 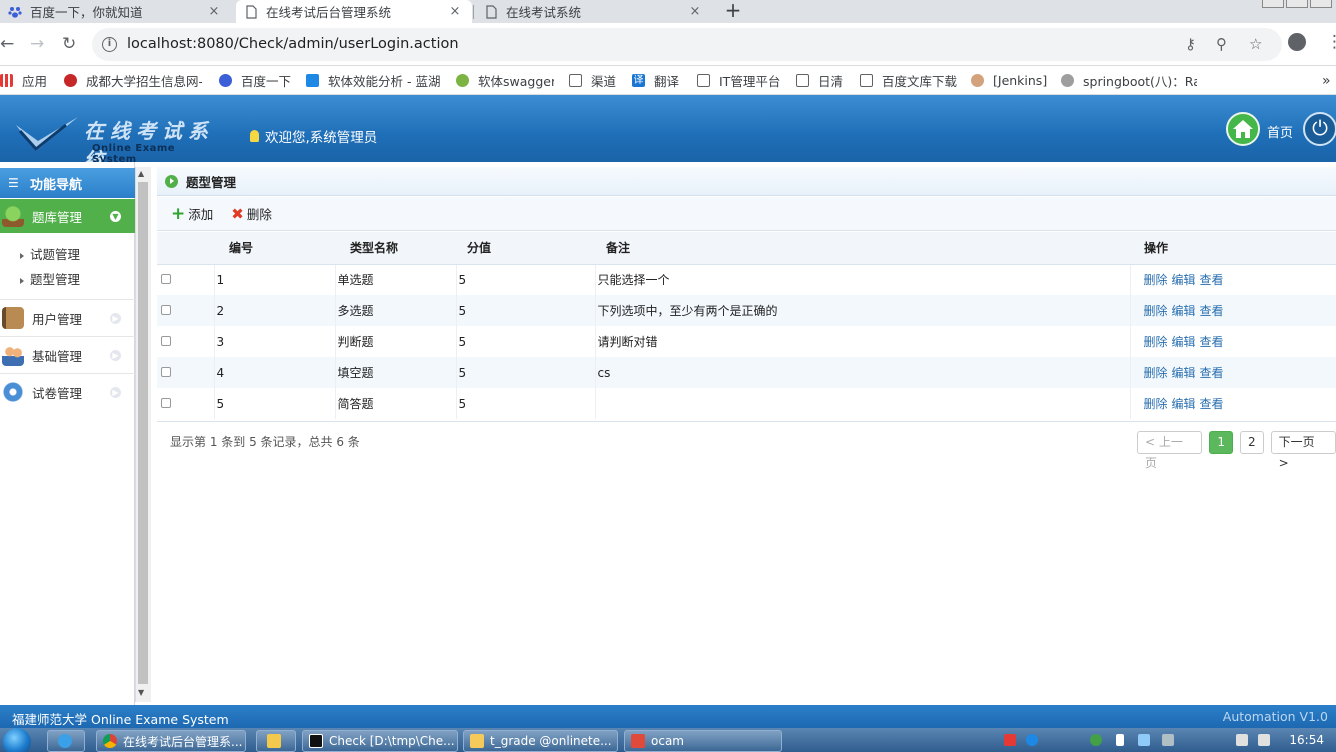 I want to click on profile-avatar-icon, so click(x=1297, y=42).